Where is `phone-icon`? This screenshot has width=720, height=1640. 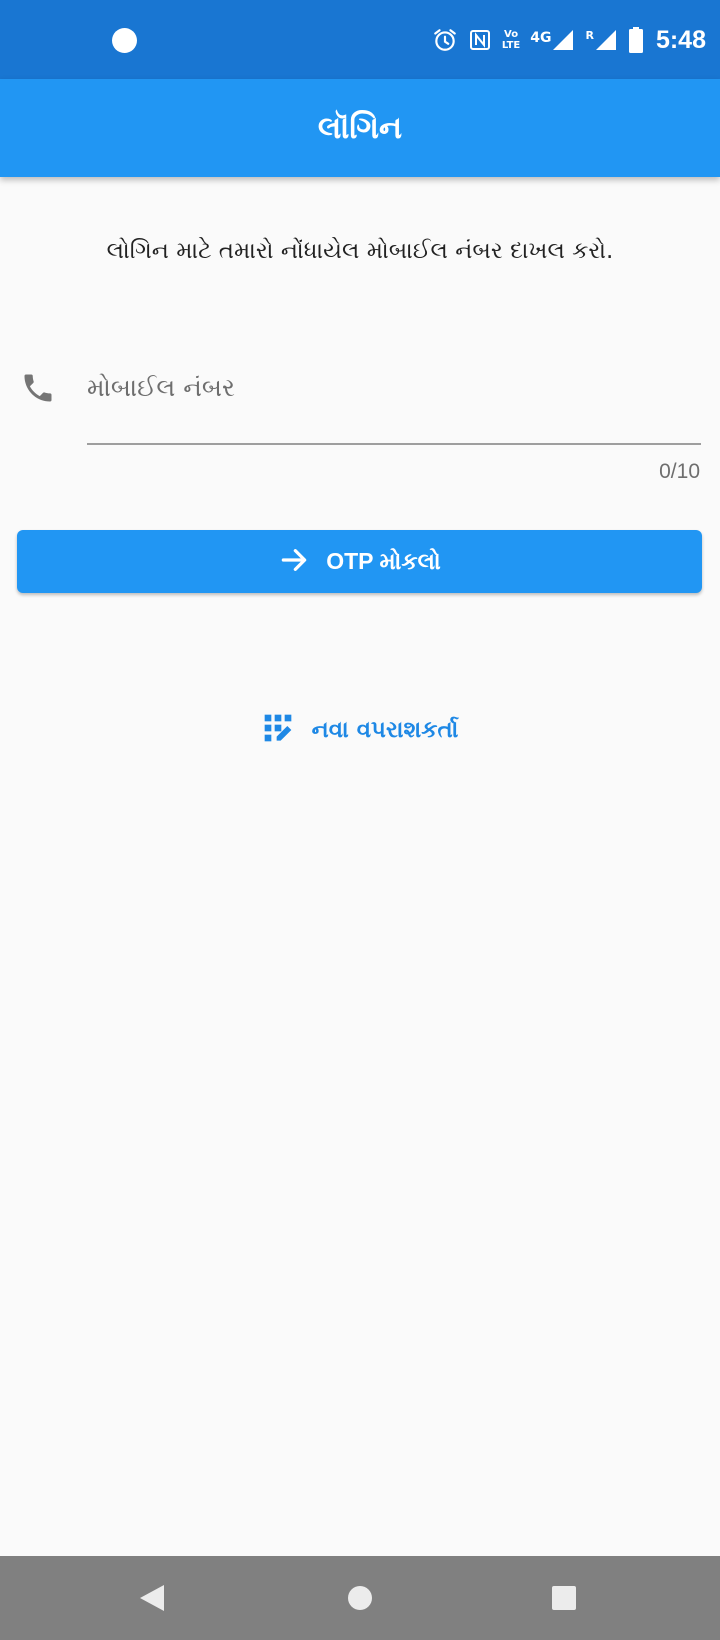 phone-icon is located at coordinates (38, 388).